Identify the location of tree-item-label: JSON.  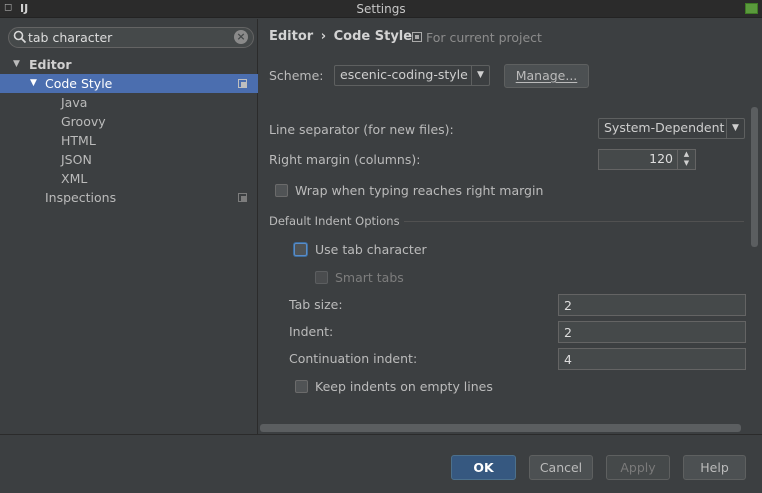
(76, 159).